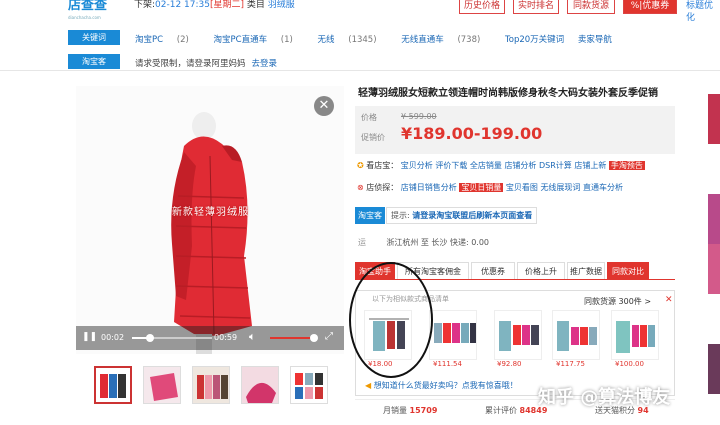 This screenshot has width=720, height=425. I want to click on volume-icon: 🔈︎, so click(252, 337).